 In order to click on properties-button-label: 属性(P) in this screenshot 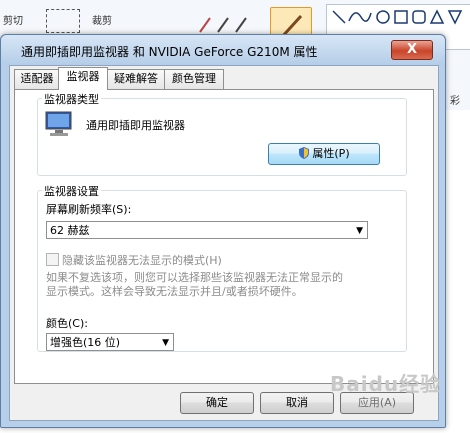, I will do `click(331, 153)`.